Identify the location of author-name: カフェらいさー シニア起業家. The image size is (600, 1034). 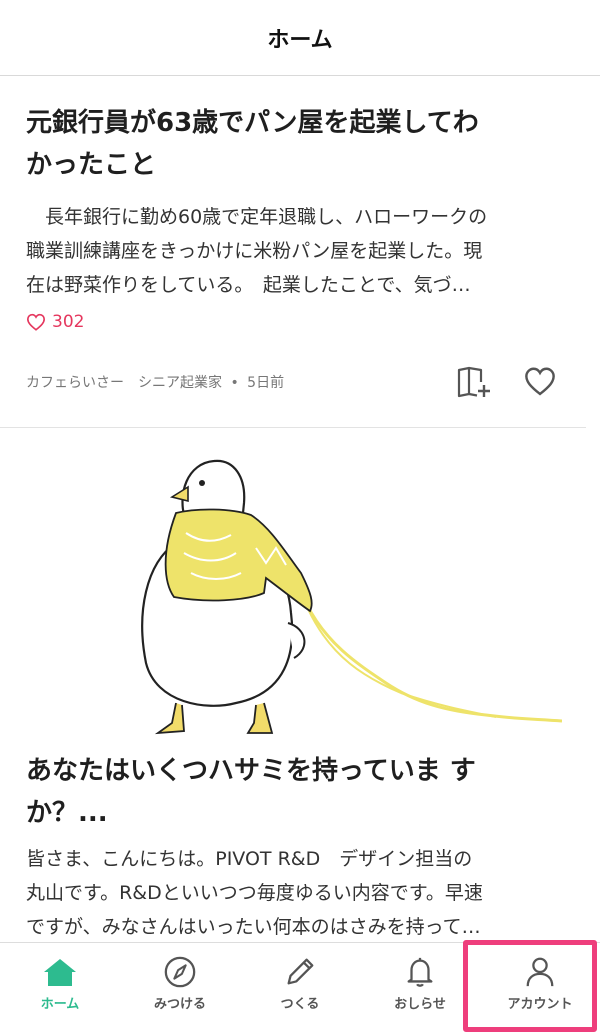
(124, 383).